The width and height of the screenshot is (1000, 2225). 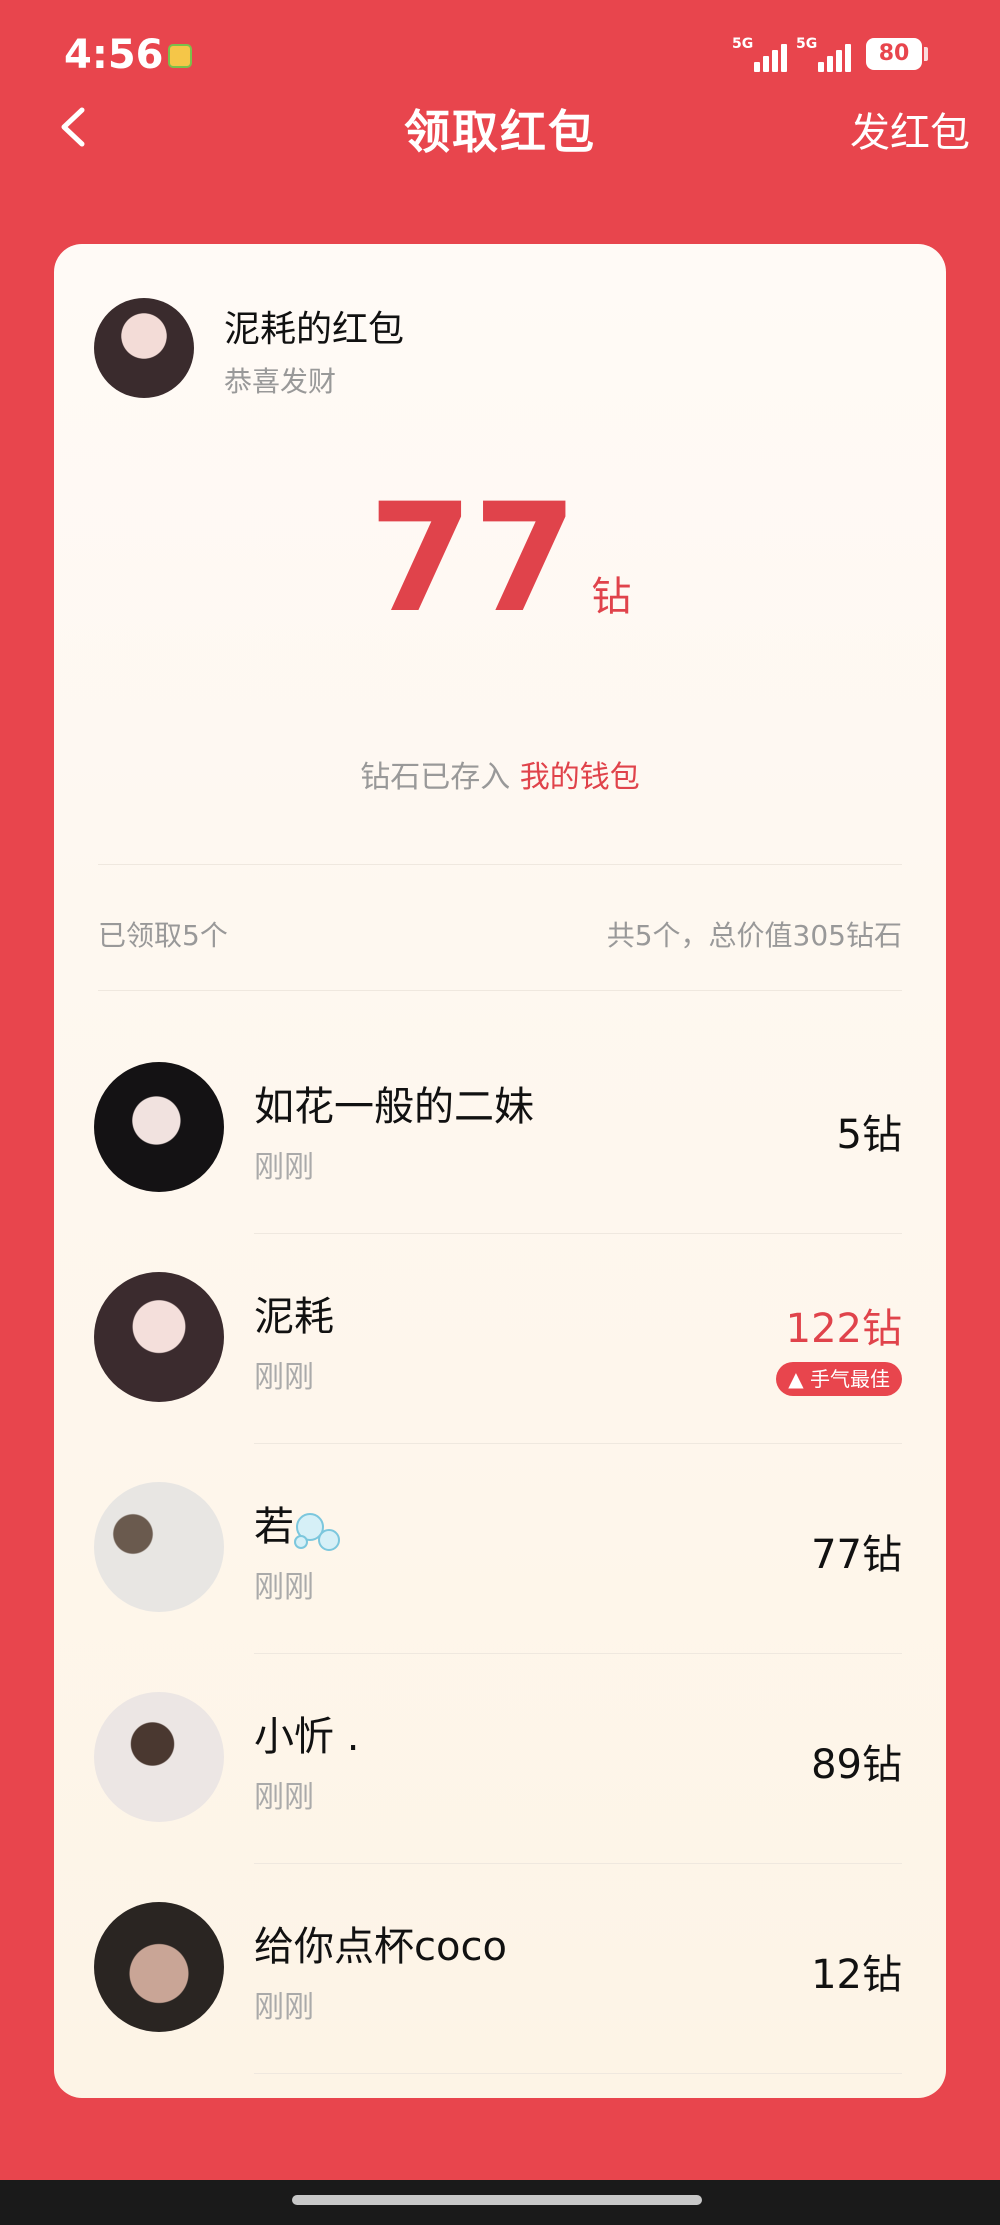 I want to click on greeting-message: 恭喜发财, so click(x=280, y=381).